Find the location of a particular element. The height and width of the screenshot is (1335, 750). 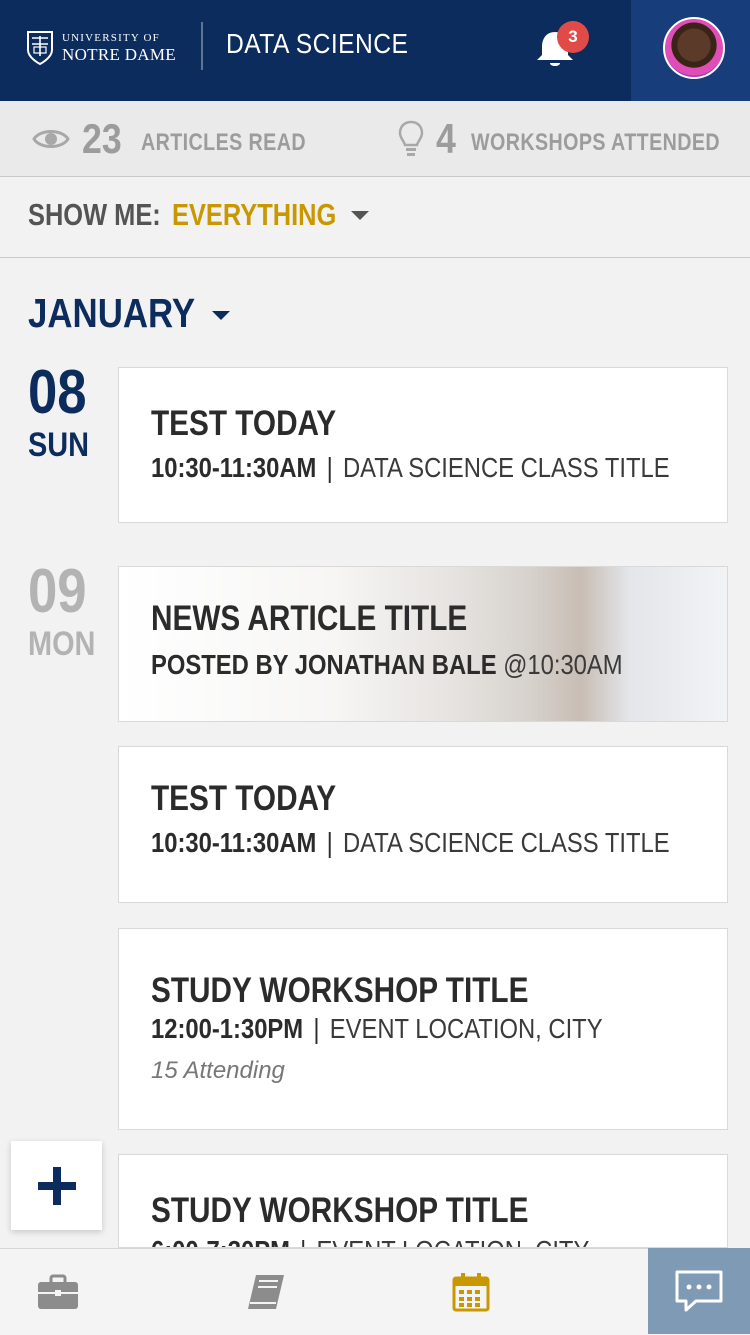

notification-badge: 3 is located at coordinates (573, 37).